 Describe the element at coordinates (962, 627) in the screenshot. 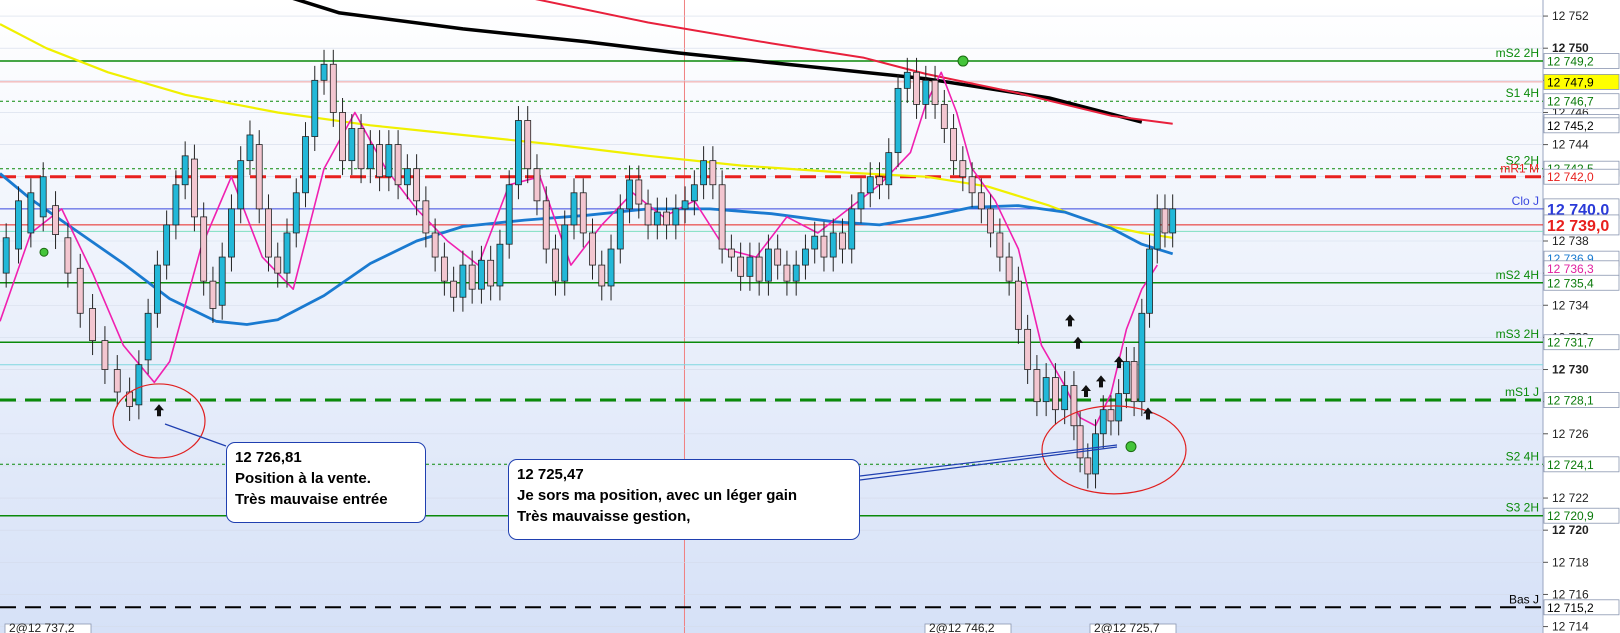

I see `bottom-label: 2@12 746,2` at that location.